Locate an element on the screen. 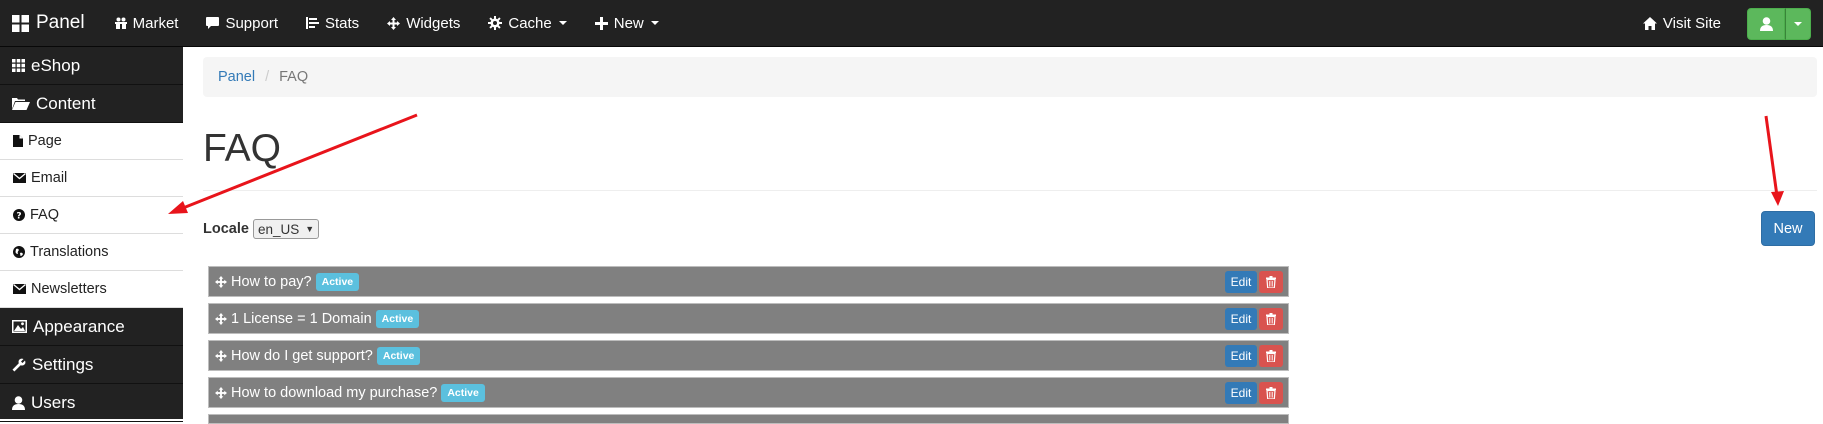 The height and width of the screenshot is (424, 1823). sidebar-item-translations: Translations is located at coordinates (91, 252).